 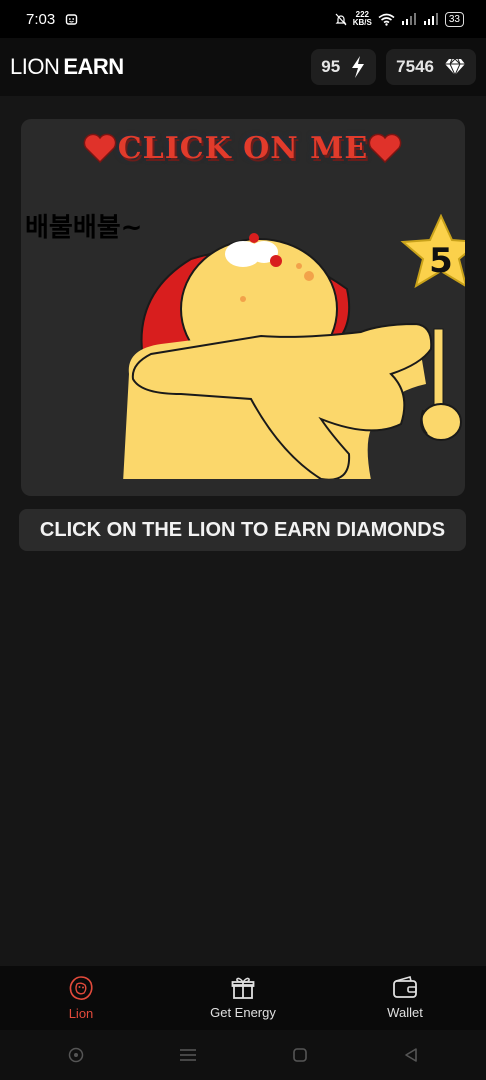 I want to click on back-icon, so click(x=411, y=1055).